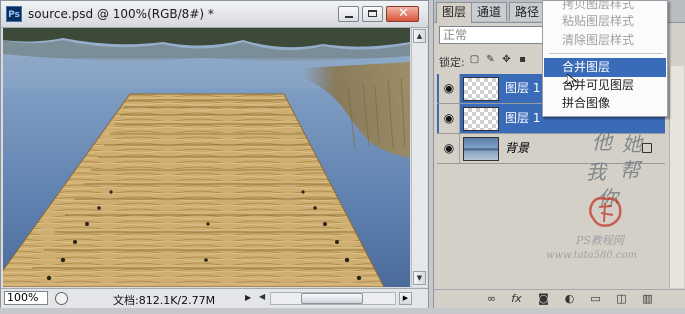  What do you see at coordinates (596, 172) in the screenshot?
I see `watermark-char: 我` at bounding box center [596, 172].